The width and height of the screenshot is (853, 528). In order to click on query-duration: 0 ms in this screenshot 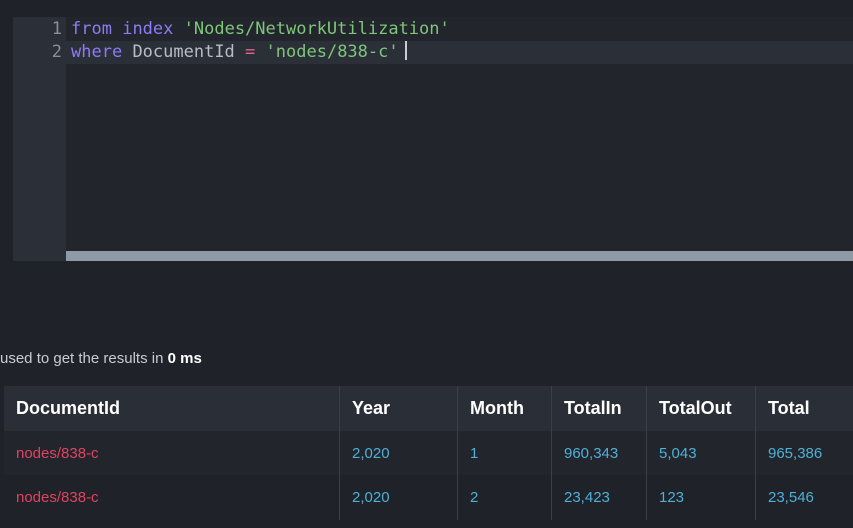, I will do `click(184, 358)`.